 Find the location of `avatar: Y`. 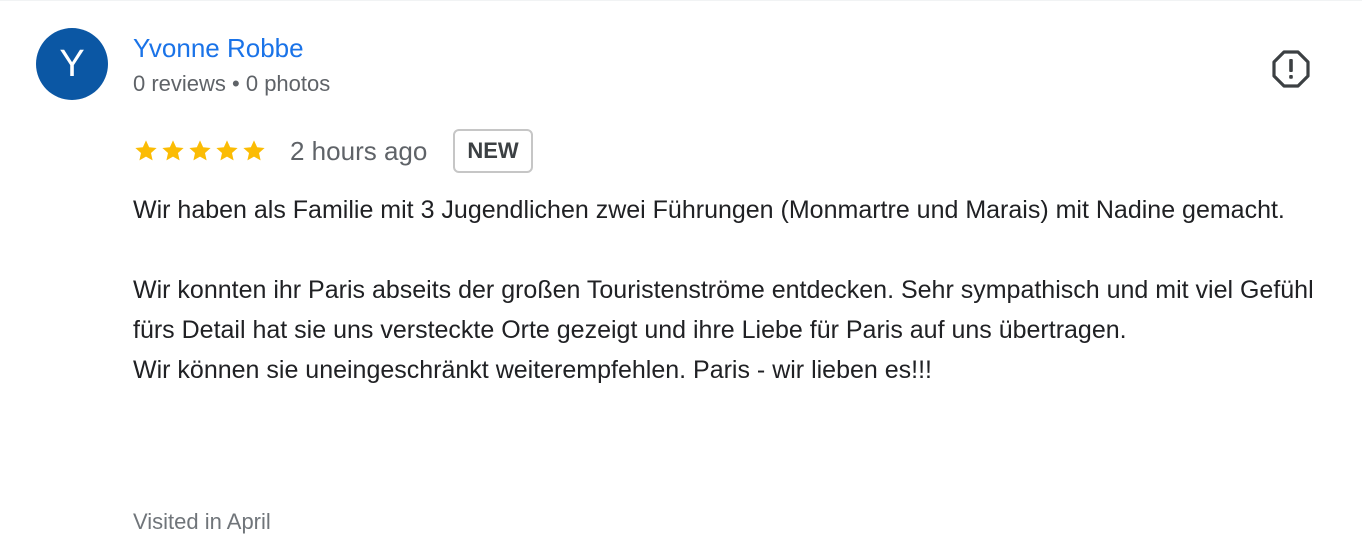

avatar: Y is located at coordinates (72, 64).